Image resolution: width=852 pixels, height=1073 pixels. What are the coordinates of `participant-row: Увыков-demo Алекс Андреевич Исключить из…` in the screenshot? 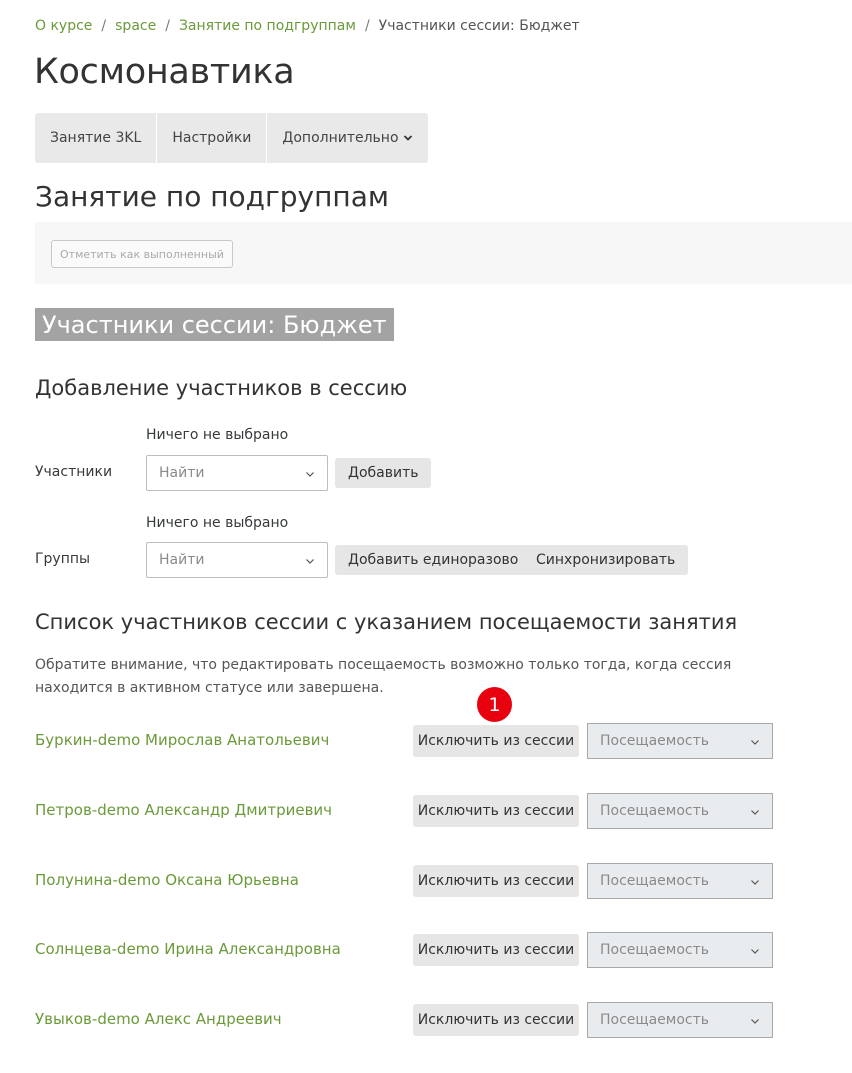 It's located at (426, 1020).